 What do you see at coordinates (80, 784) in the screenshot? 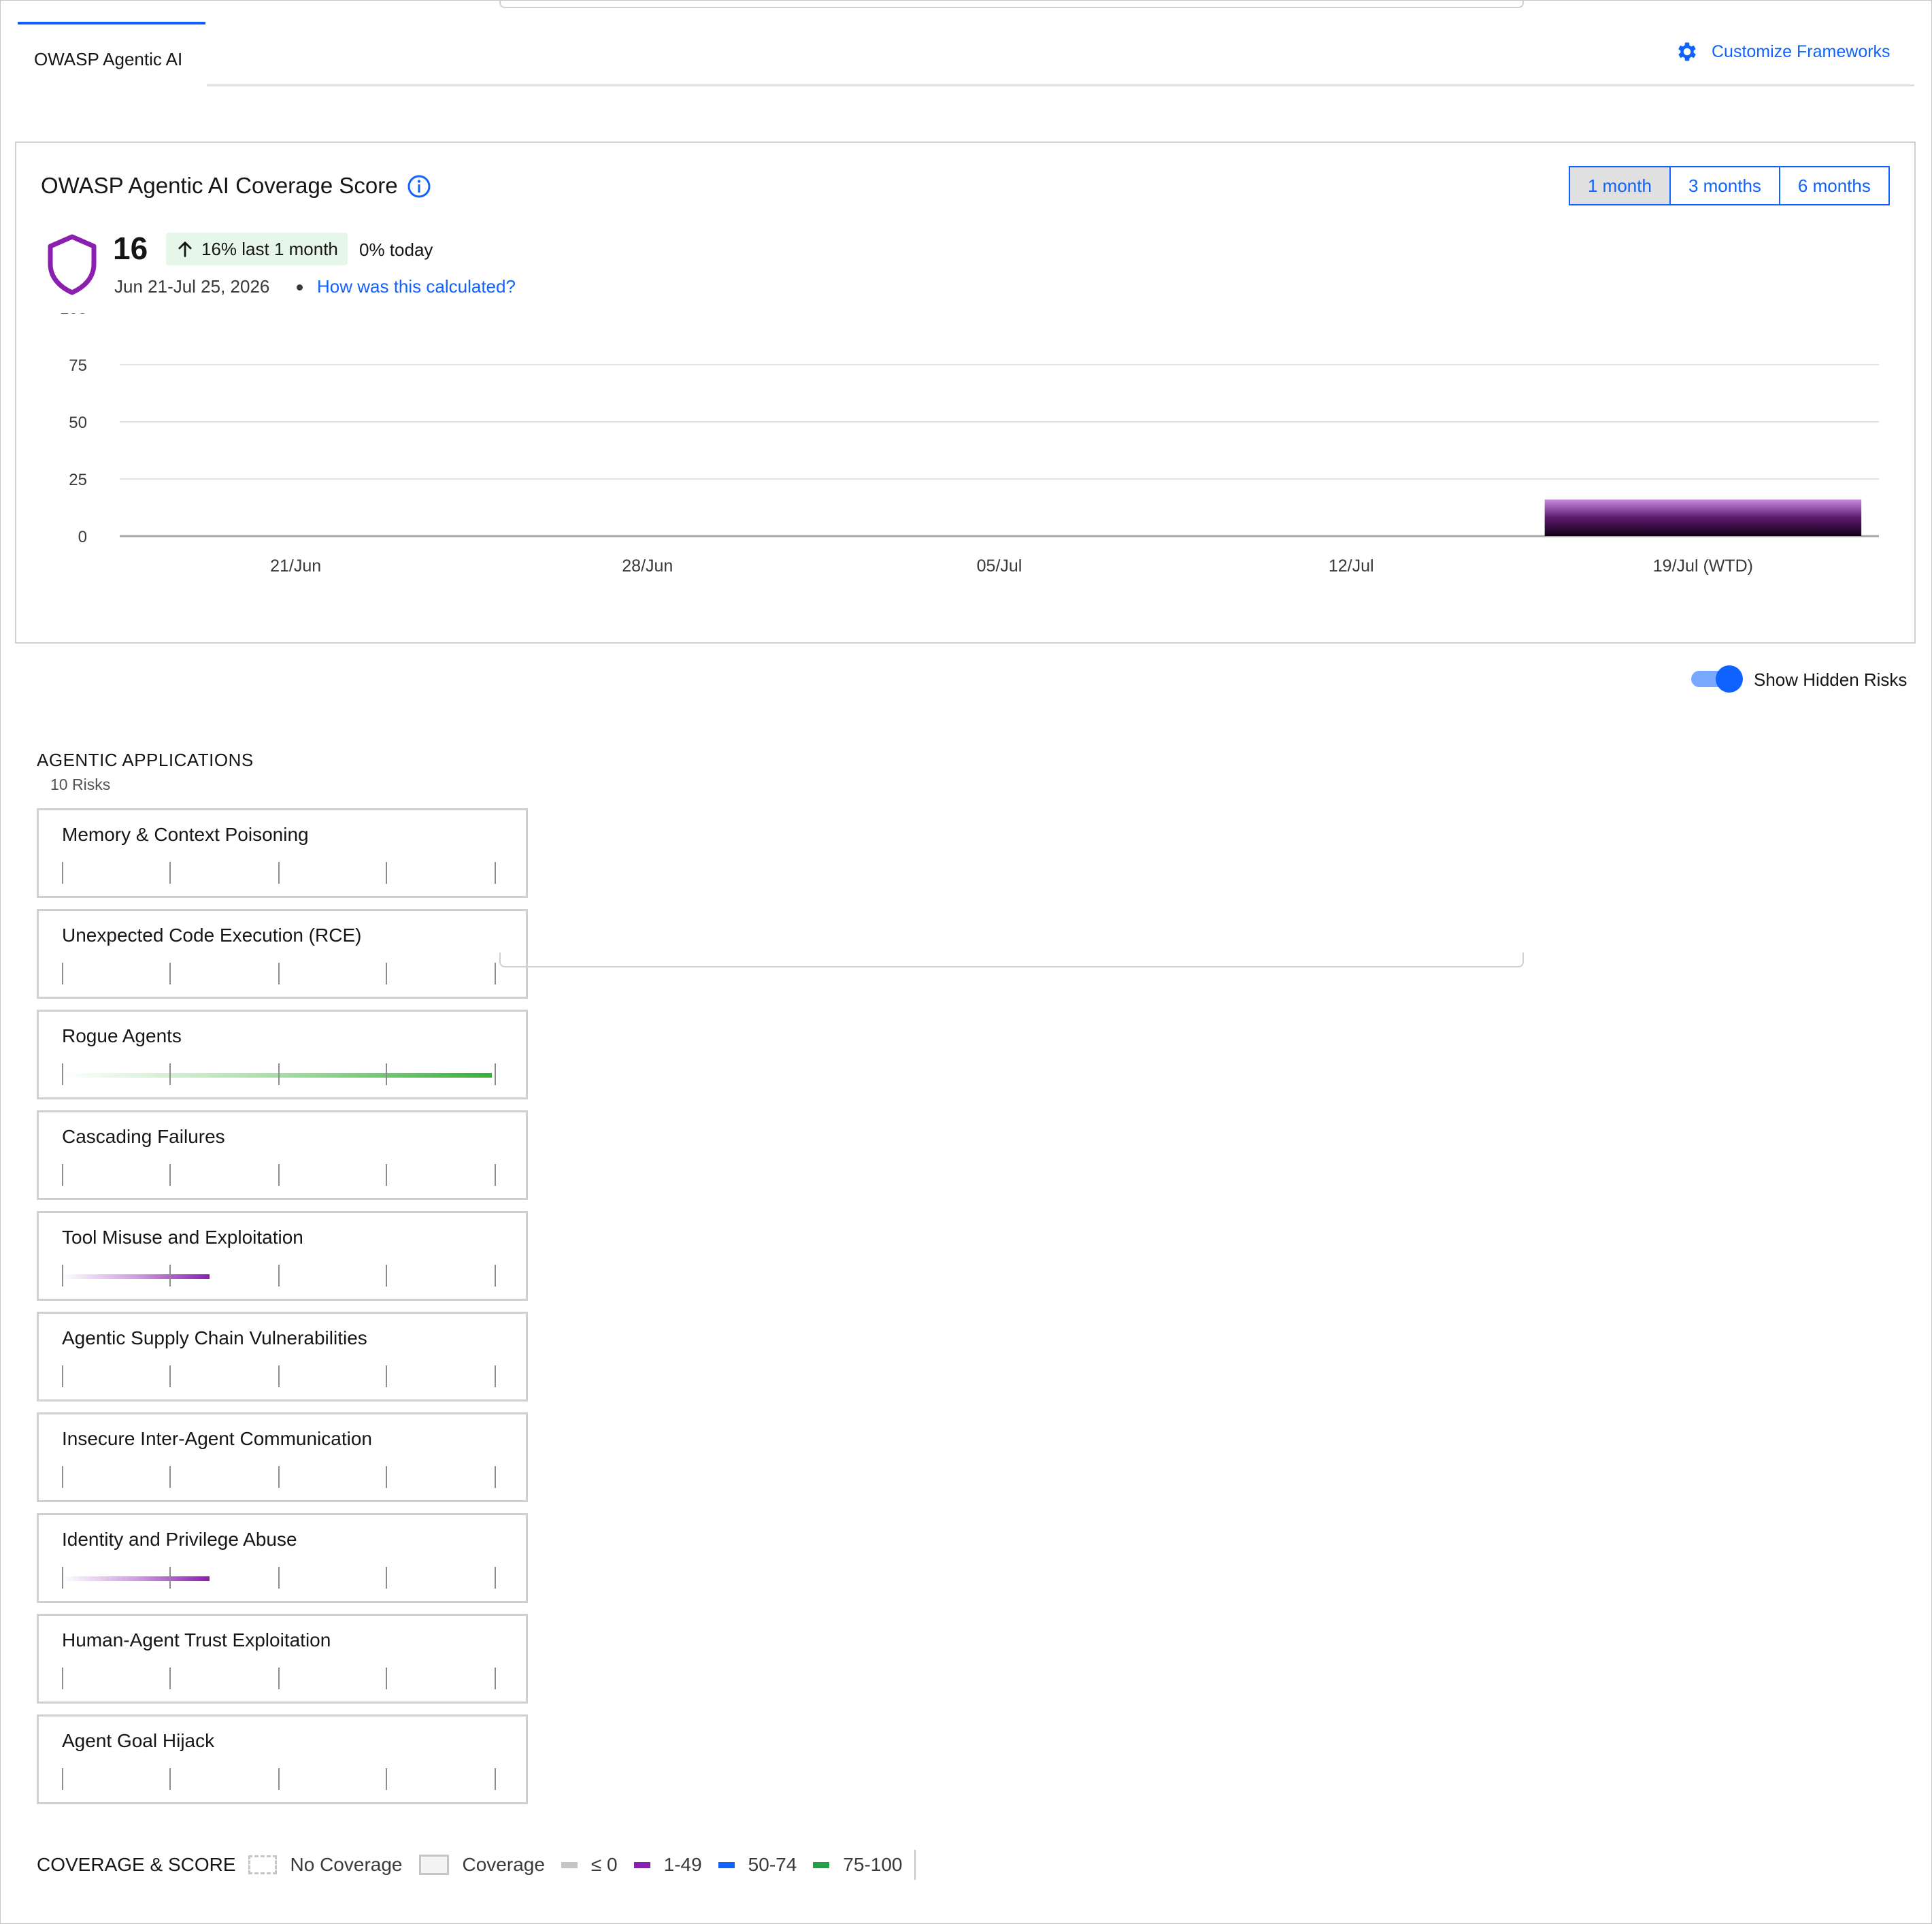
I see `section-risk-count: 10 Risks` at bounding box center [80, 784].